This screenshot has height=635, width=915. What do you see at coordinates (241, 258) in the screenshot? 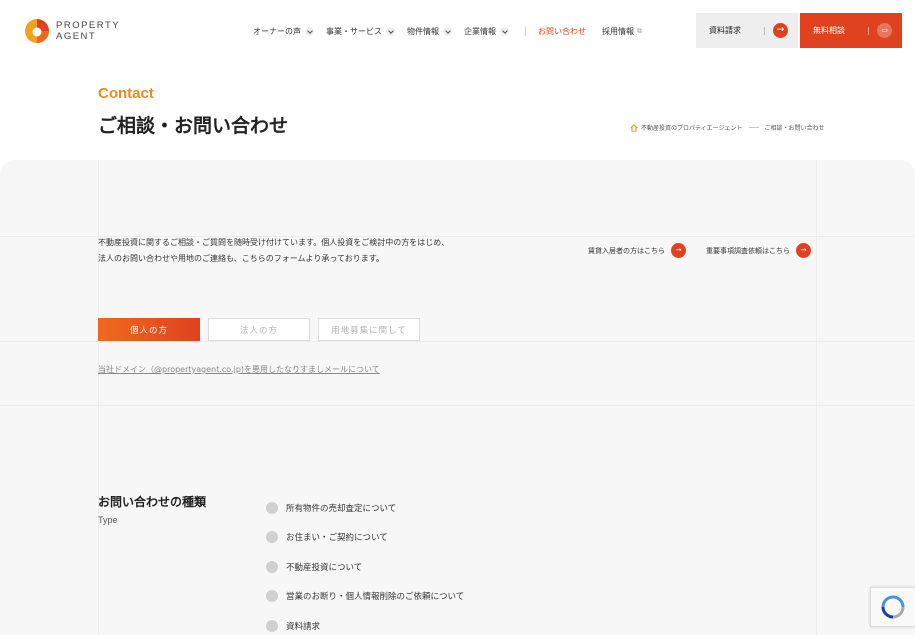
I see `intro-line-2: 法人のお問い合わせや用地のご連絡も、こちらのフォームより承っております。` at bounding box center [241, 258].